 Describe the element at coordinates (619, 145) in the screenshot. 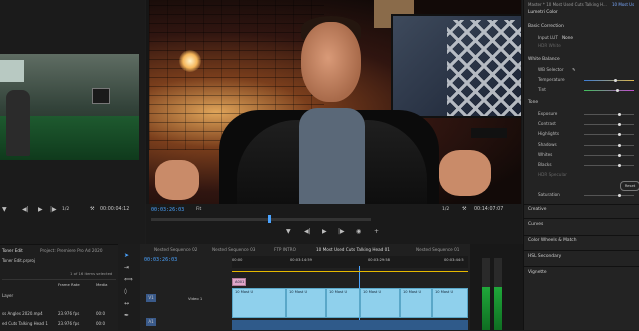

I see `shadows-slider` at that location.